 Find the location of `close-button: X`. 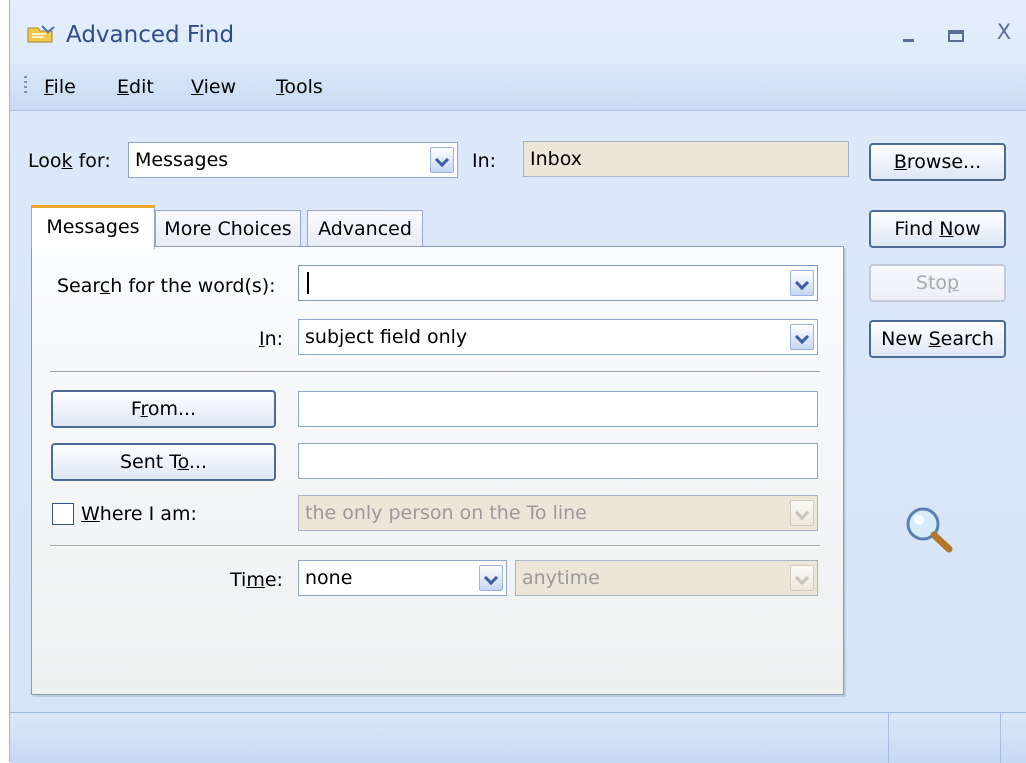

close-button: X is located at coordinates (1004, 34).